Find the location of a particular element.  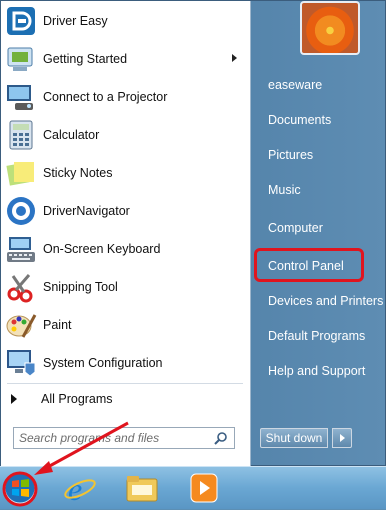

all-programs-item: All Programs is located at coordinates (125, 399).